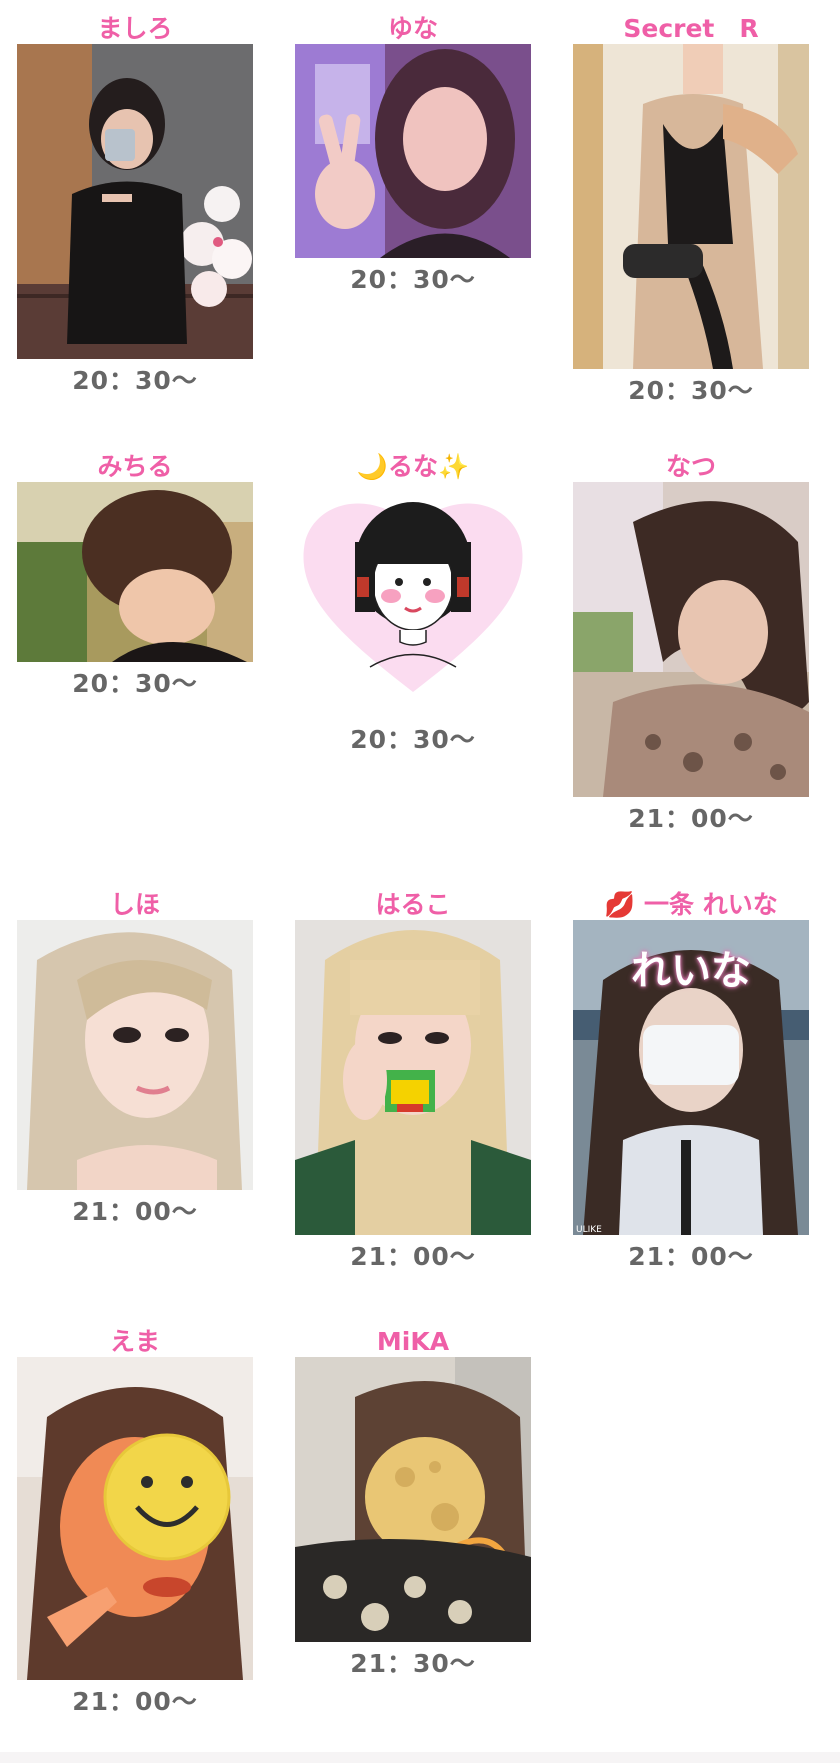 The height and width of the screenshot is (1763, 840). I want to click on cast-name: なつ, so click(691, 467).